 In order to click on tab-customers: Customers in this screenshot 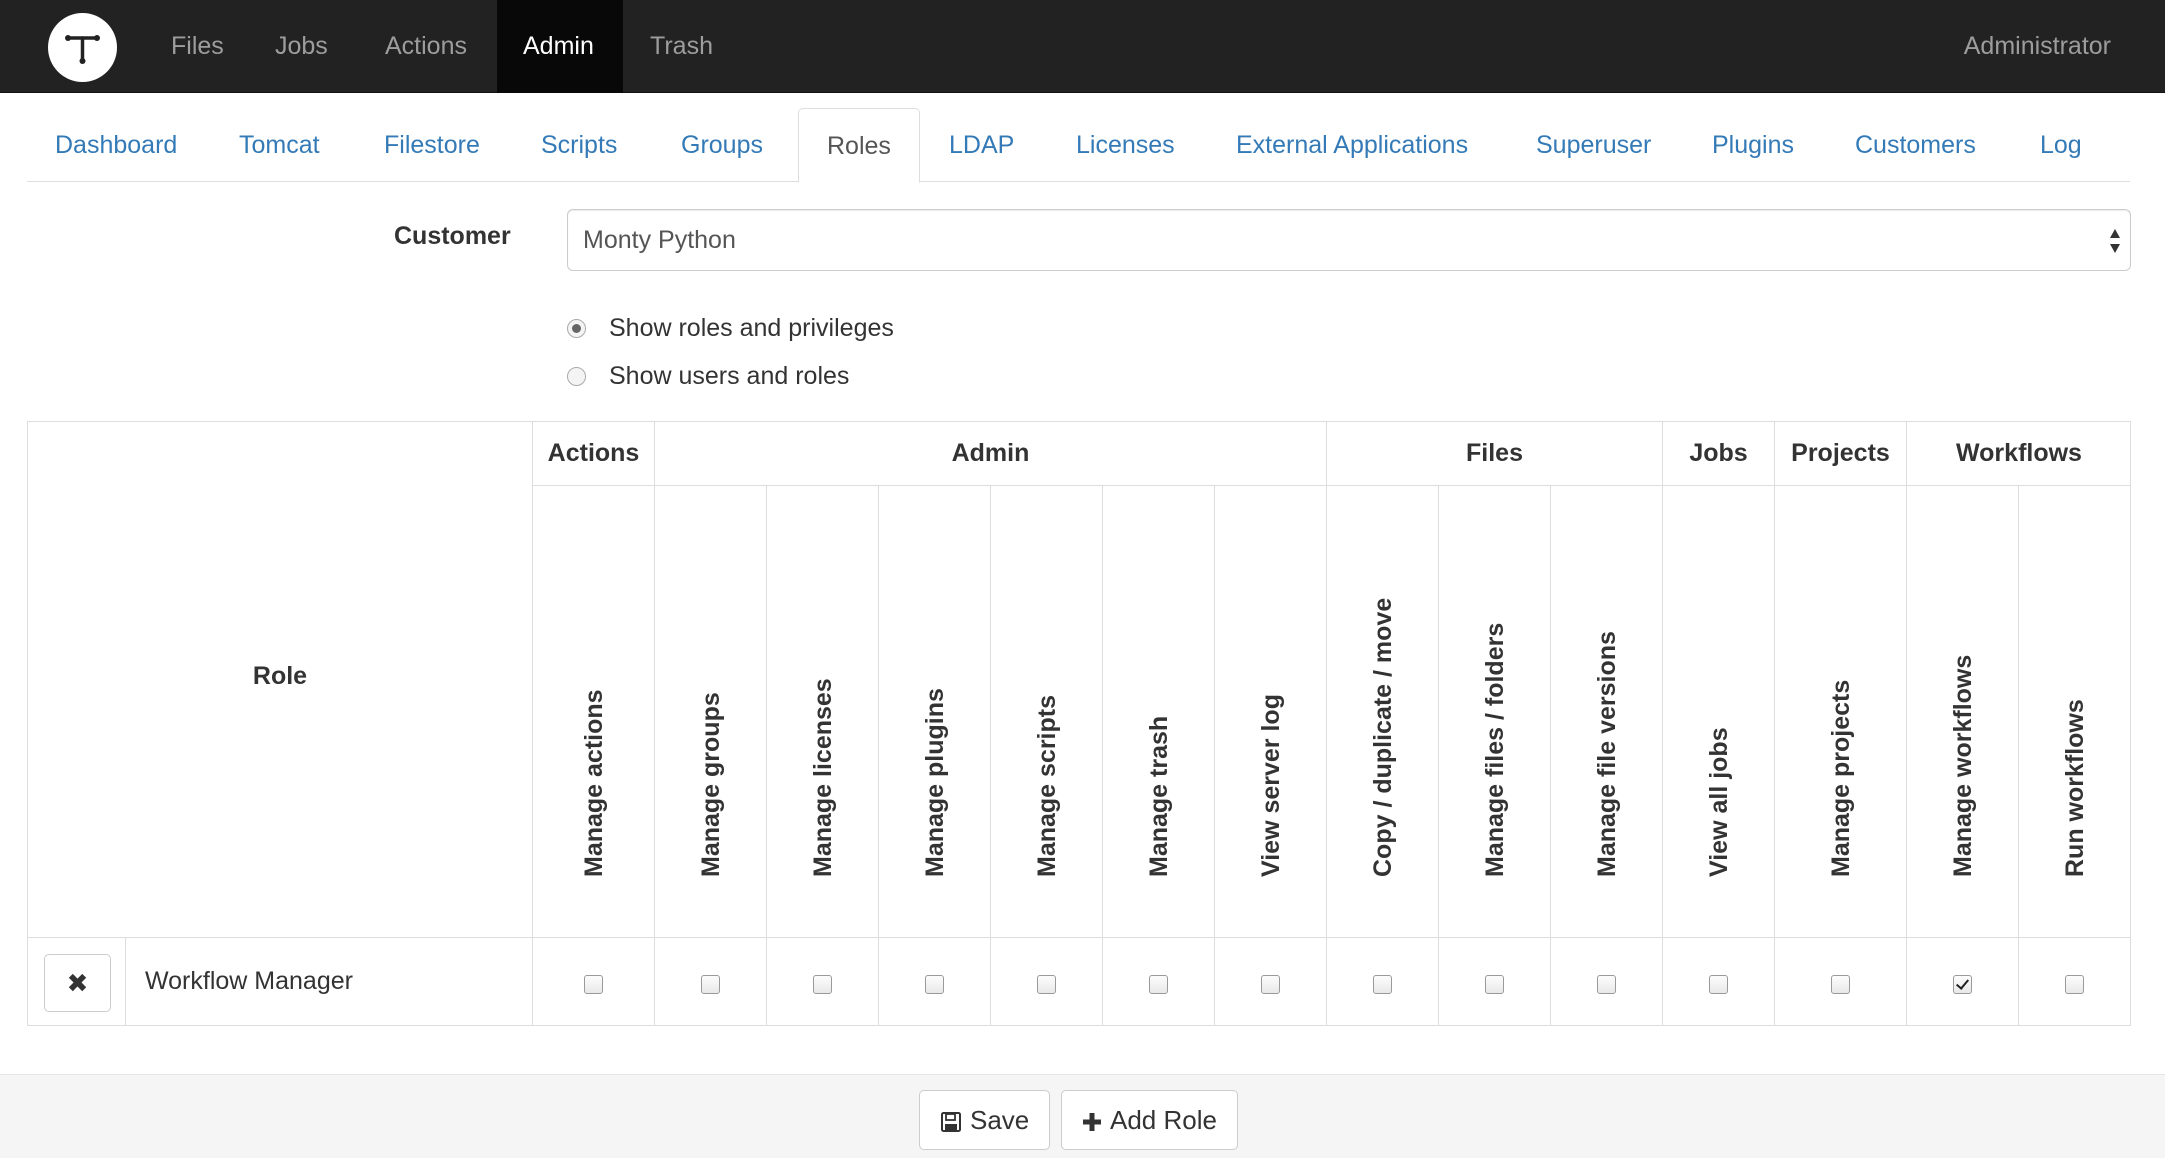, I will do `click(1915, 145)`.